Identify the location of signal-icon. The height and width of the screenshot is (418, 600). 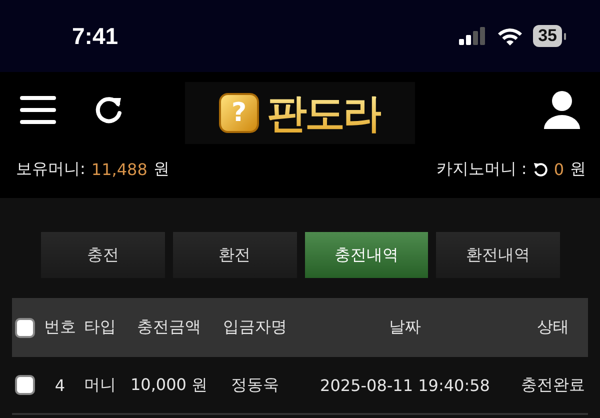
(473, 36).